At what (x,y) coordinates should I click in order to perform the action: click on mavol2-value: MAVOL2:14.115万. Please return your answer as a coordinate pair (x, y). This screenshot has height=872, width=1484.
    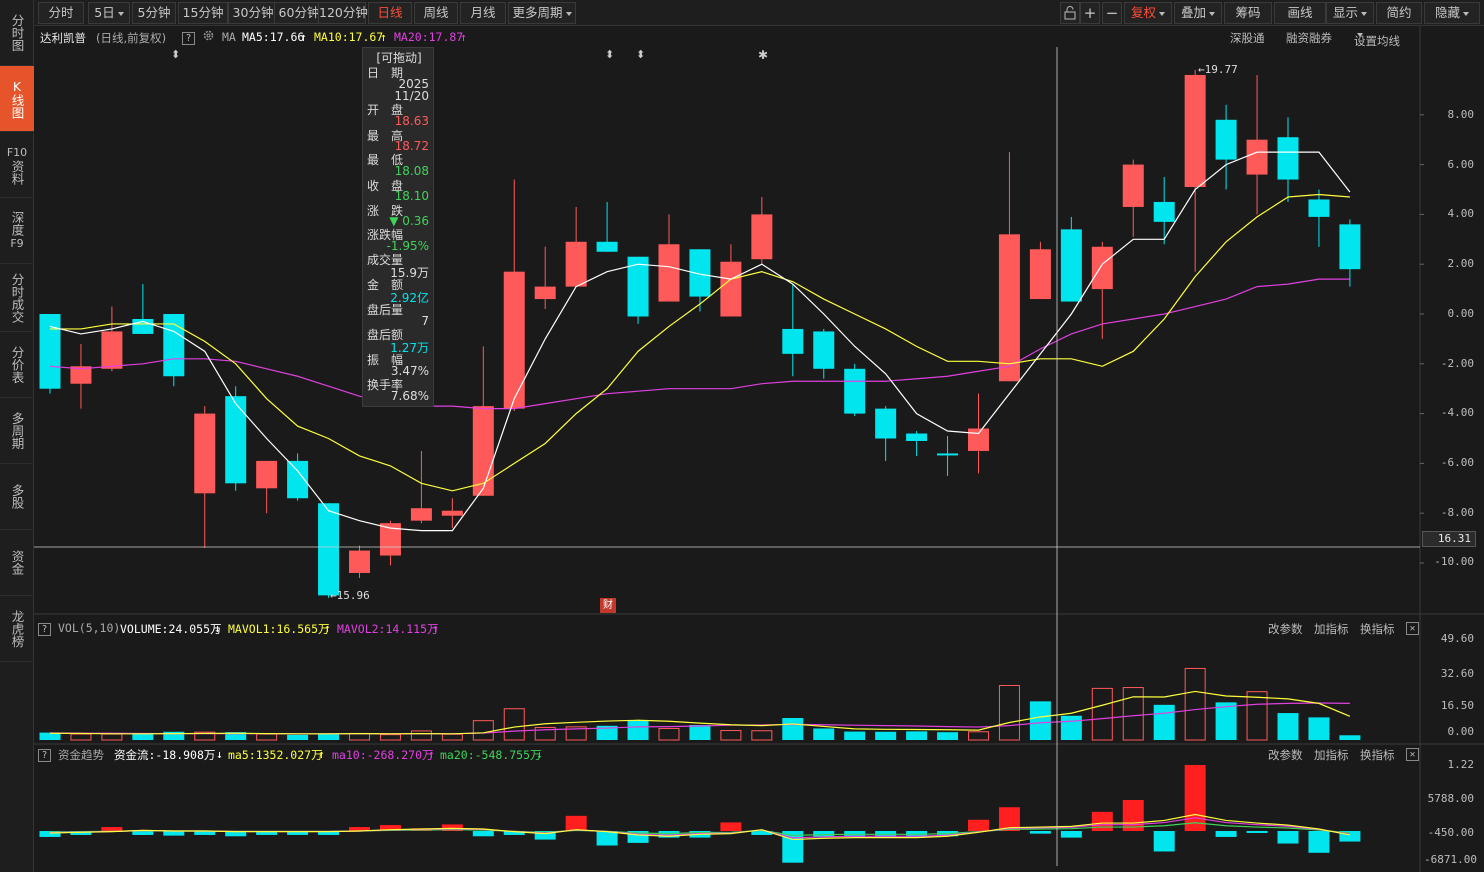
    Looking at the image, I should click on (388, 629).